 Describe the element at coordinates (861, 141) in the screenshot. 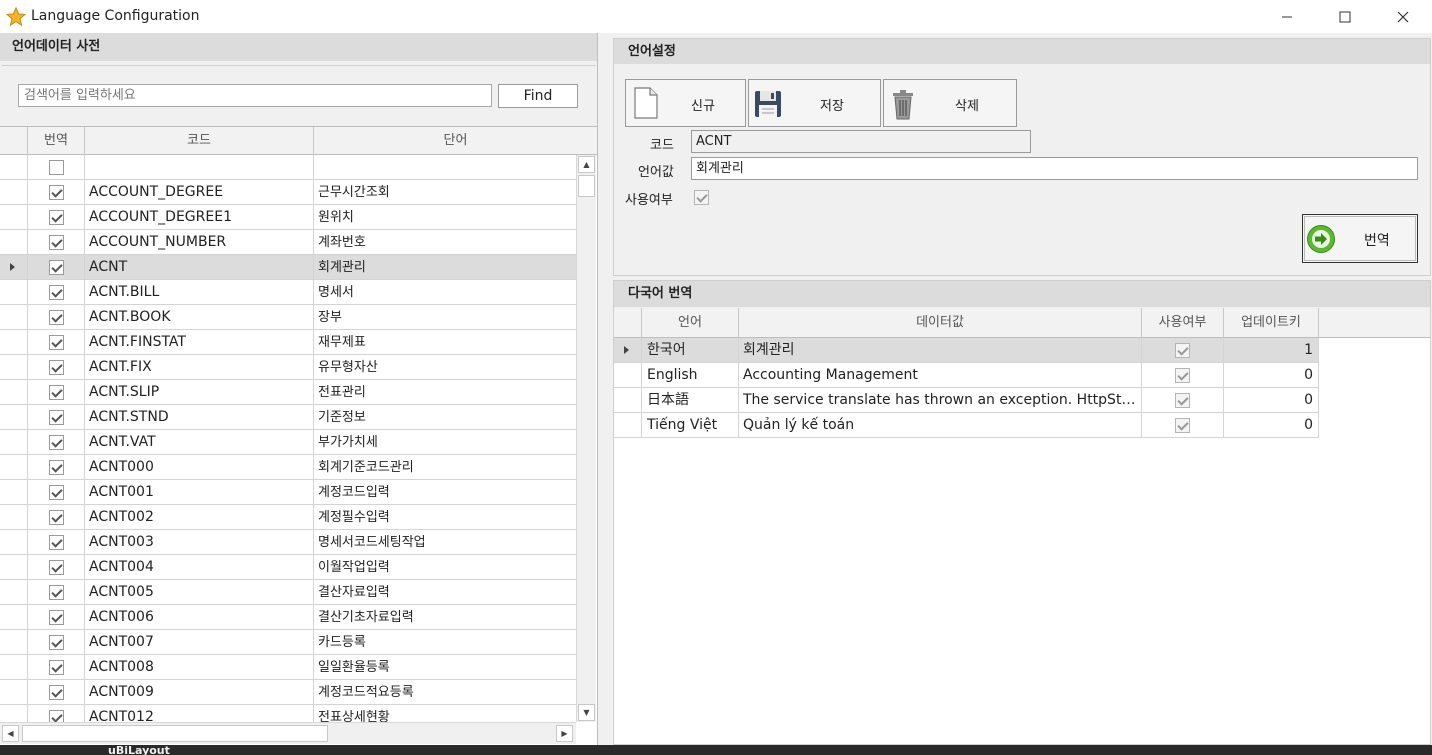

I see `code-field: ACNT` at that location.